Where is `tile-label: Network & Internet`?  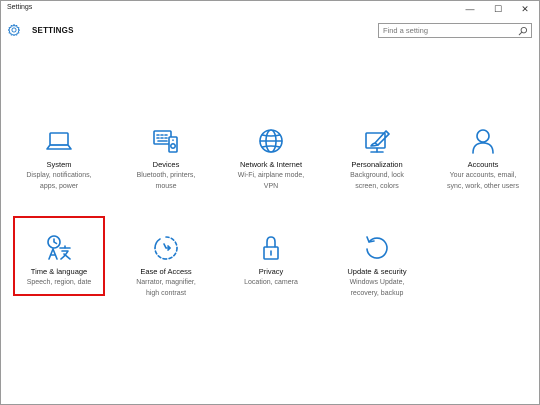 tile-label: Network & Internet is located at coordinates (271, 164).